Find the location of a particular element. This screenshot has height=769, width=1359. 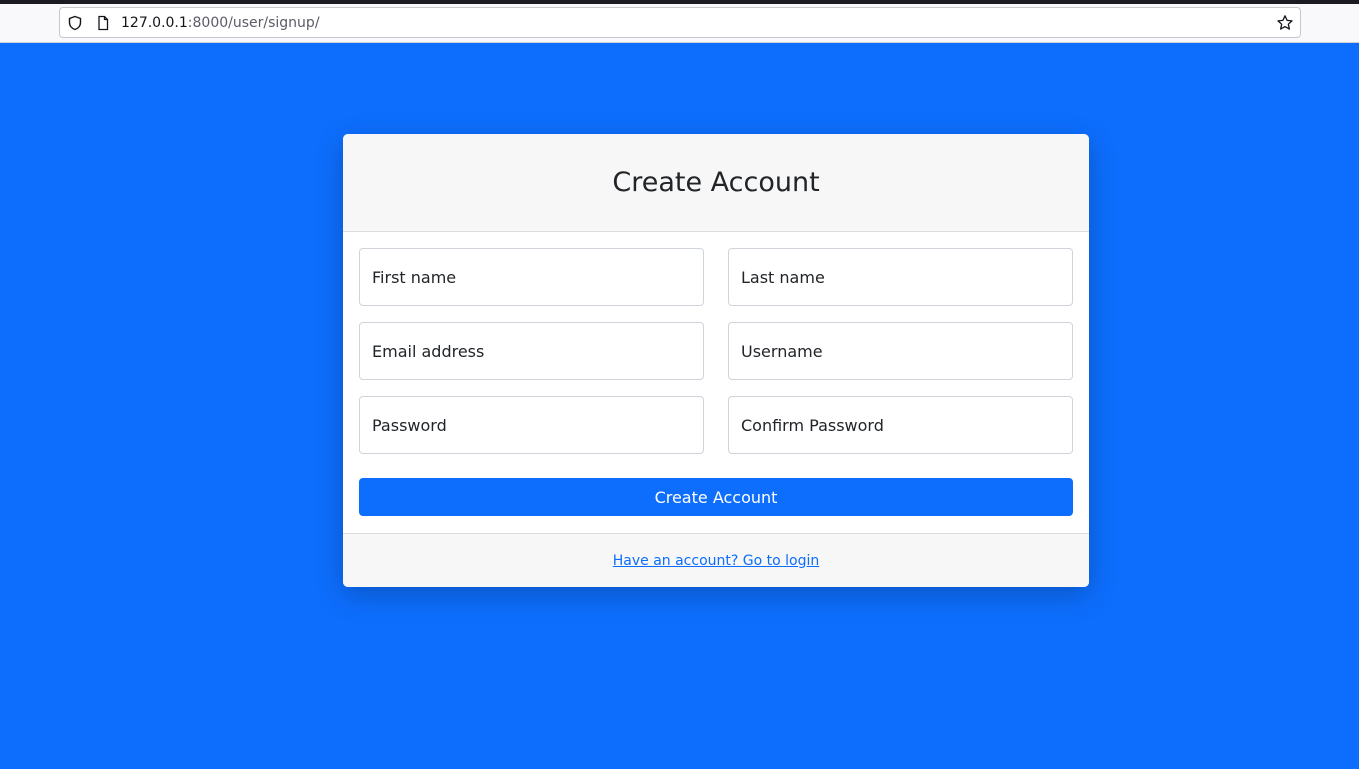

url-host: 127.0.0.1 is located at coordinates (154, 23).